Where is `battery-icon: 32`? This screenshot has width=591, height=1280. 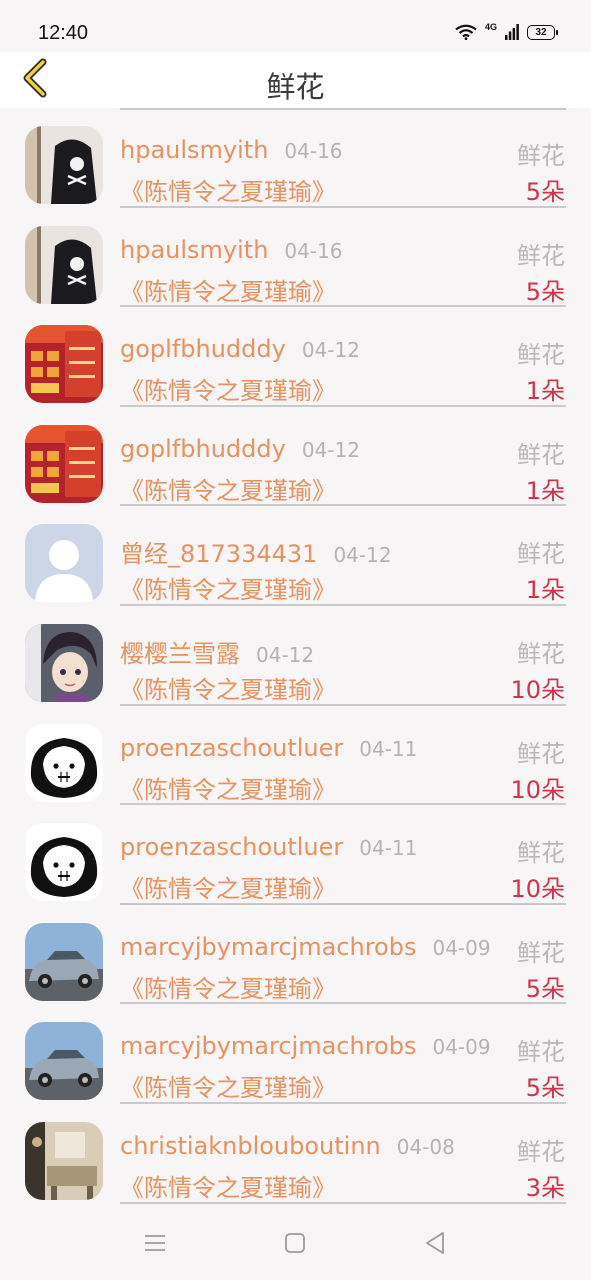 battery-icon: 32 is located at coordinates (542, 32).